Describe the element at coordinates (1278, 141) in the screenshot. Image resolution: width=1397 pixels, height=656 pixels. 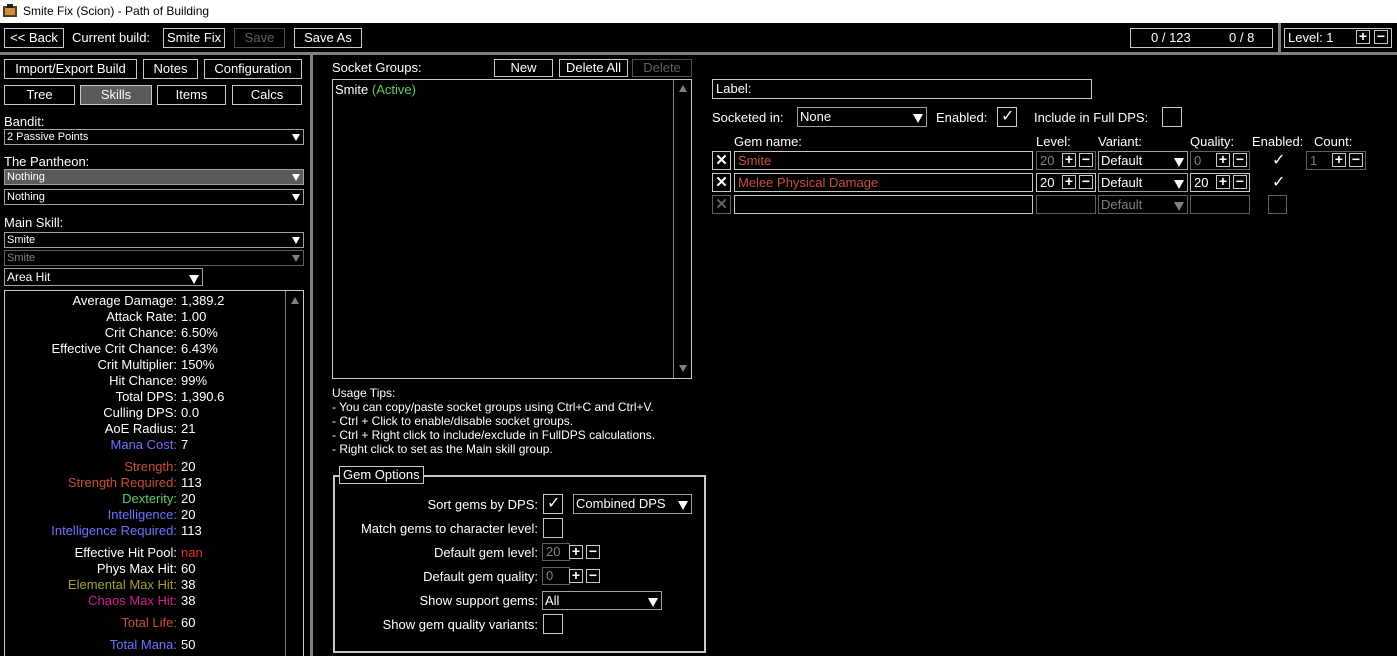
I see `enabled-header: Enabled:` at that location.